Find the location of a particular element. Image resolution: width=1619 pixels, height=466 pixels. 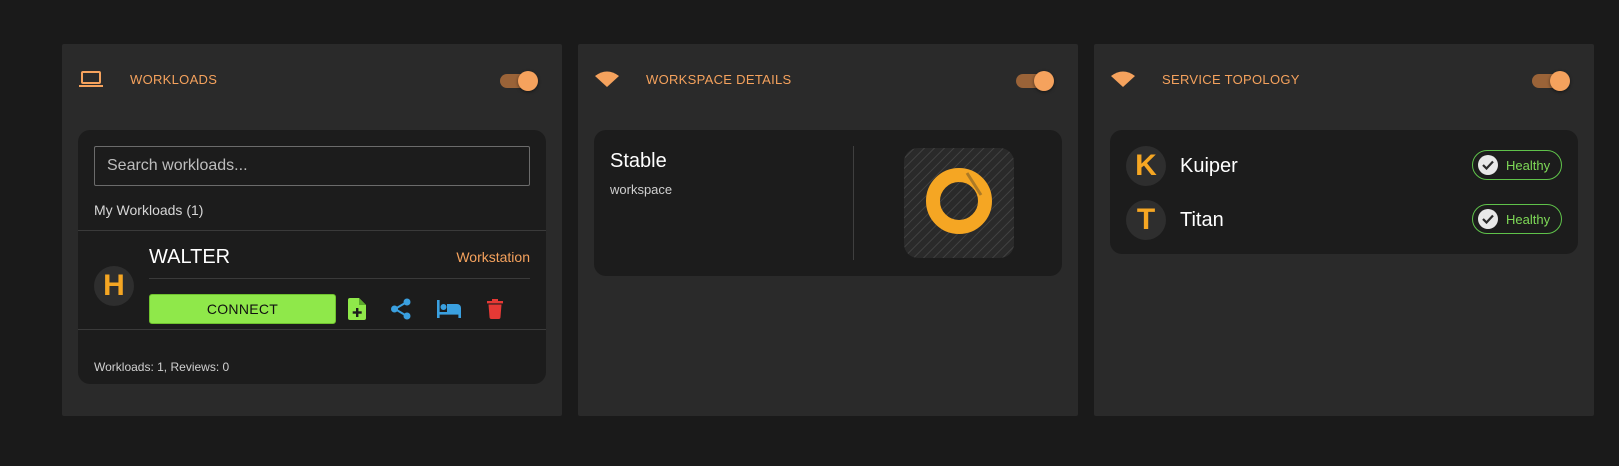

workspace-panel-header: WORKSPACE DETAILS is located at coordinates (824, 79).